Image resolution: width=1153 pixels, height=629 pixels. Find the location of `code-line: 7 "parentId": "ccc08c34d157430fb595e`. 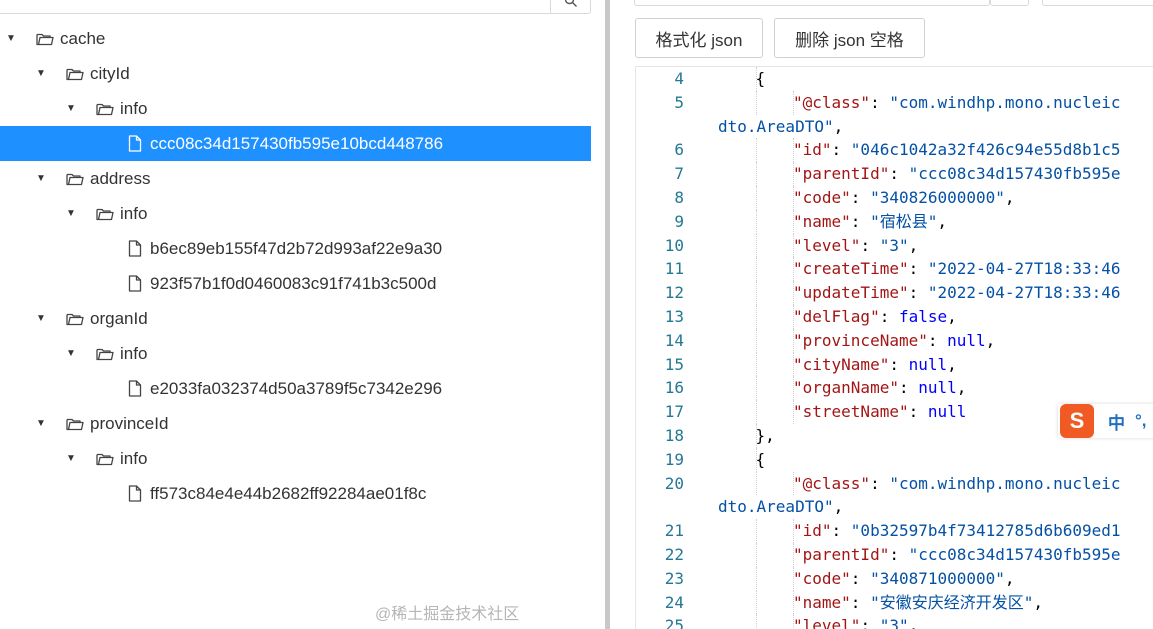

code-line: 7 "parentId": "ccc08c34d157430fb595e is located at coordinates (894, 174).